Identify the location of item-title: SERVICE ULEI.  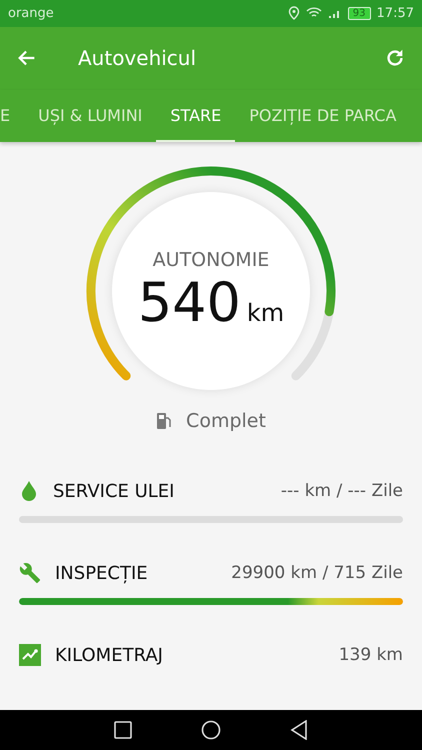
(114, 491).